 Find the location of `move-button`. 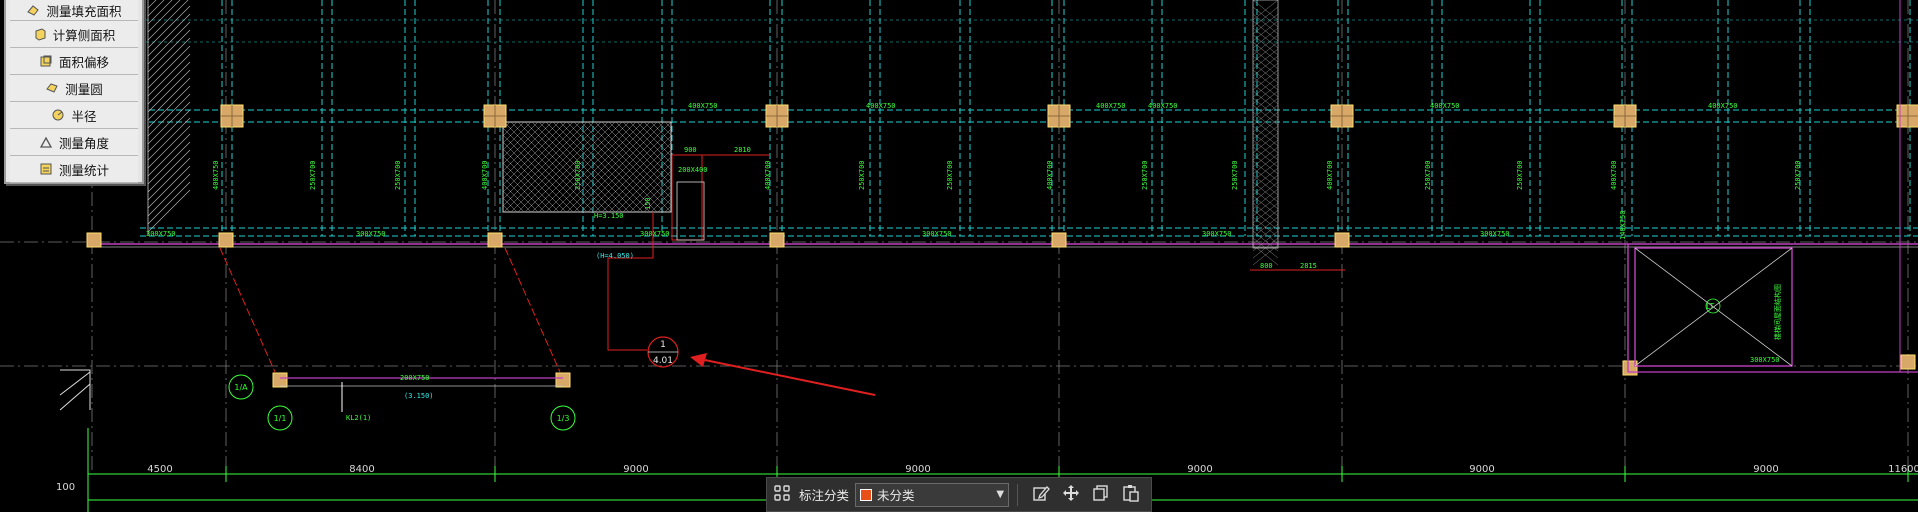

move-button is located at coordinates (1071, 495).